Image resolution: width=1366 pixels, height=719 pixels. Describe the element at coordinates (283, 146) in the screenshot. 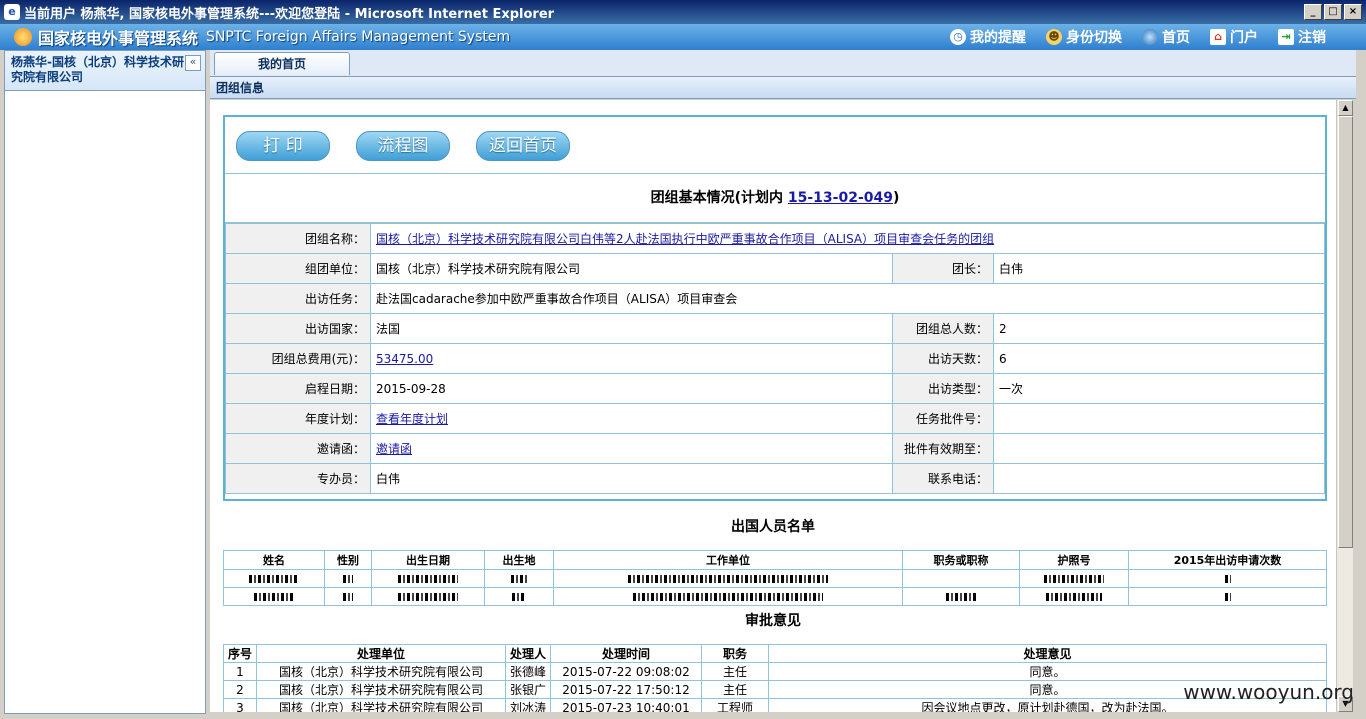

I see `print-button: 打 印` at that location.